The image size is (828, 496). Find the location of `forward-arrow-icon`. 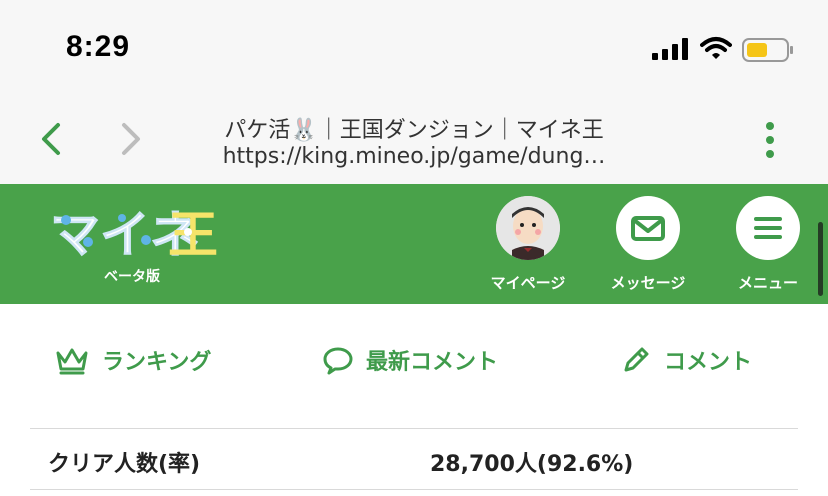

forward-arrow-icon is located at coordinates (131, 139).